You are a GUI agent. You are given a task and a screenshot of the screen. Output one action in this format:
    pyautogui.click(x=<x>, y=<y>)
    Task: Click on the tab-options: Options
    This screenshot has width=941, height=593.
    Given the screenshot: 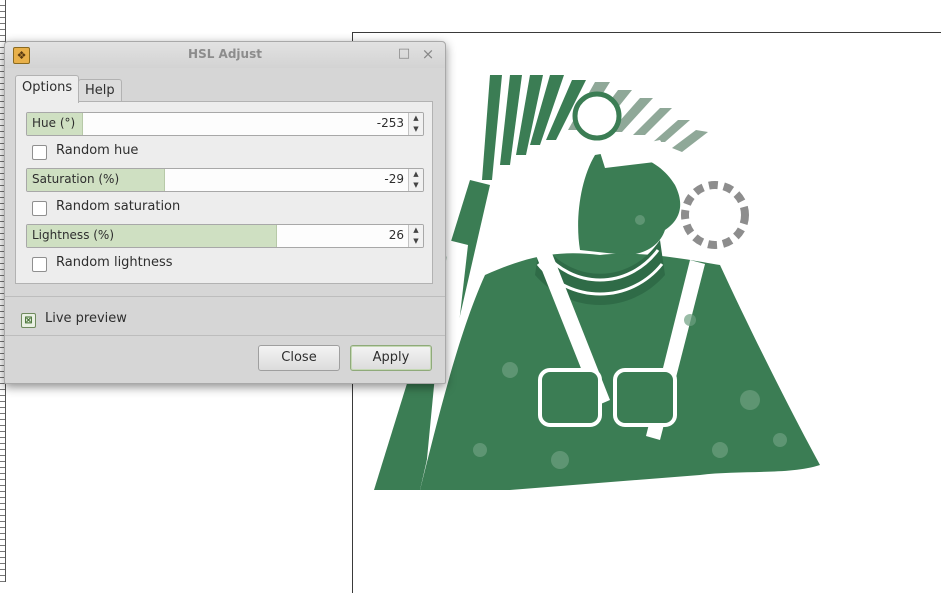 What is the action you would take?
    pyautogui.click(x=47, y=89)
    